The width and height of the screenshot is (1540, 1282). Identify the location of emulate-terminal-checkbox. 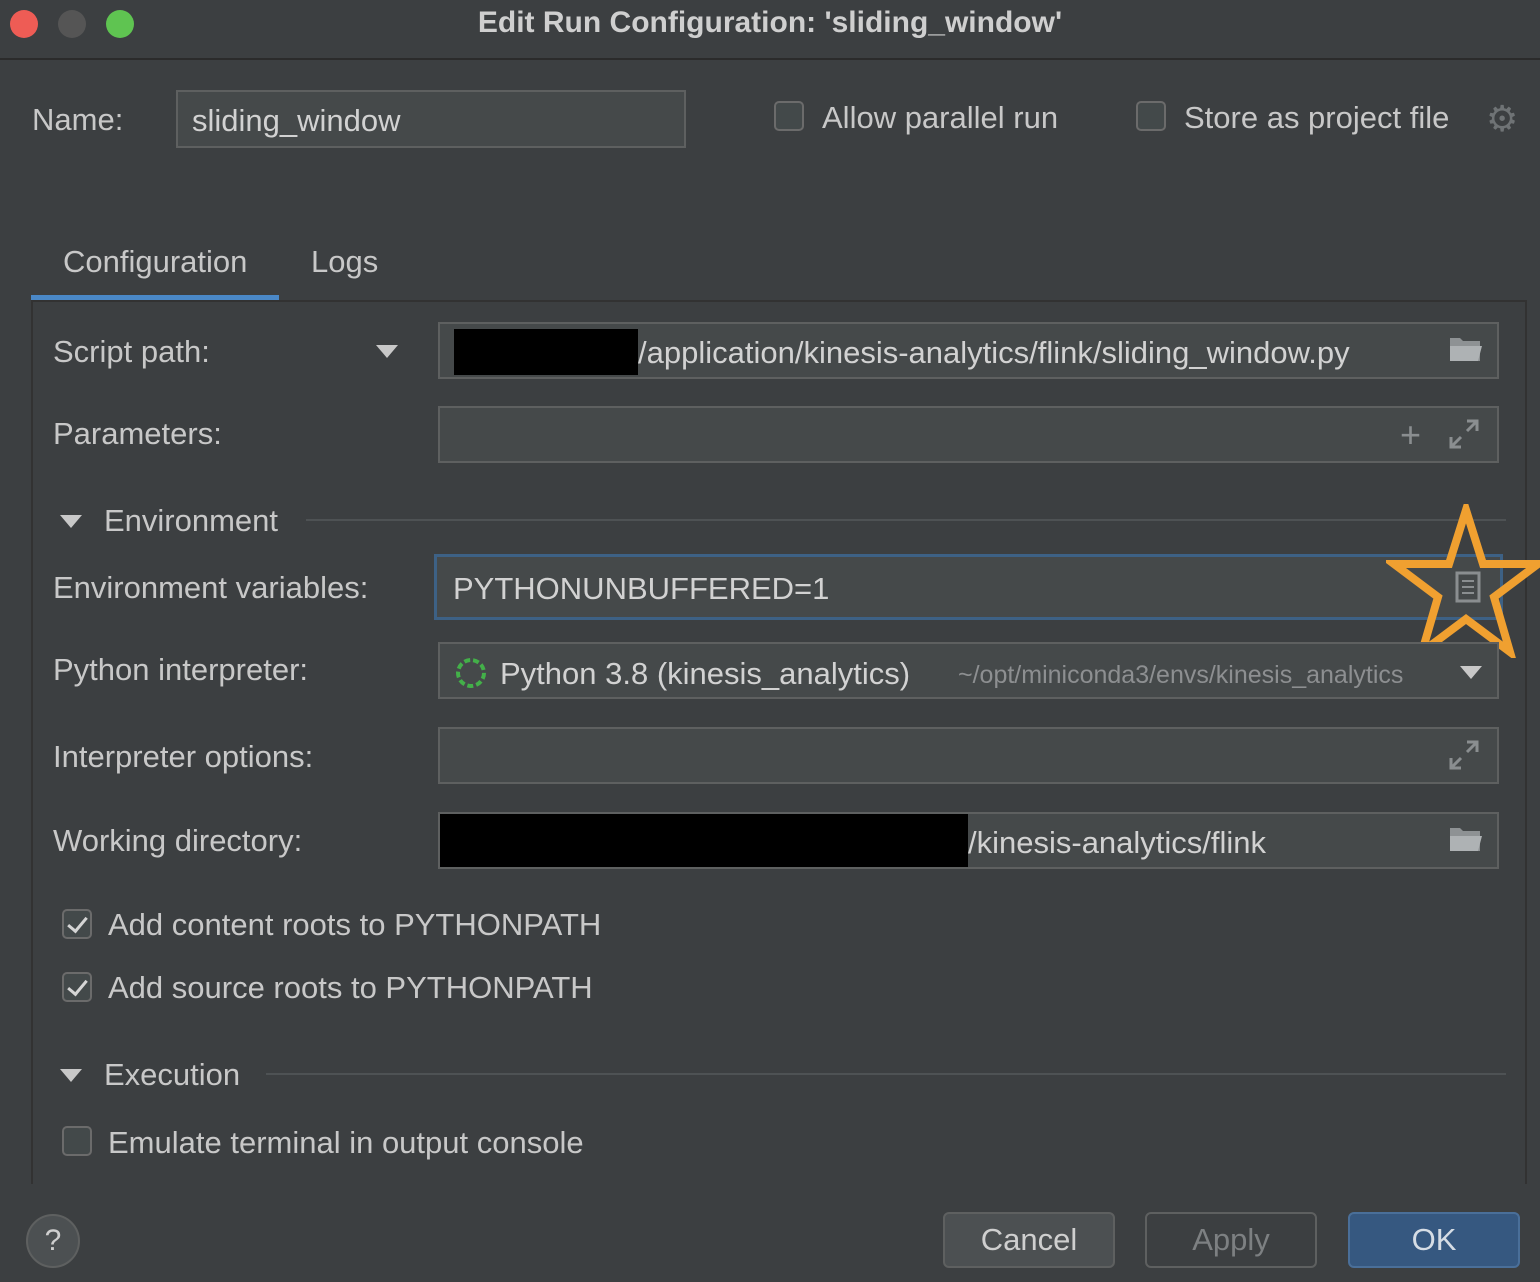
(77, 1141).